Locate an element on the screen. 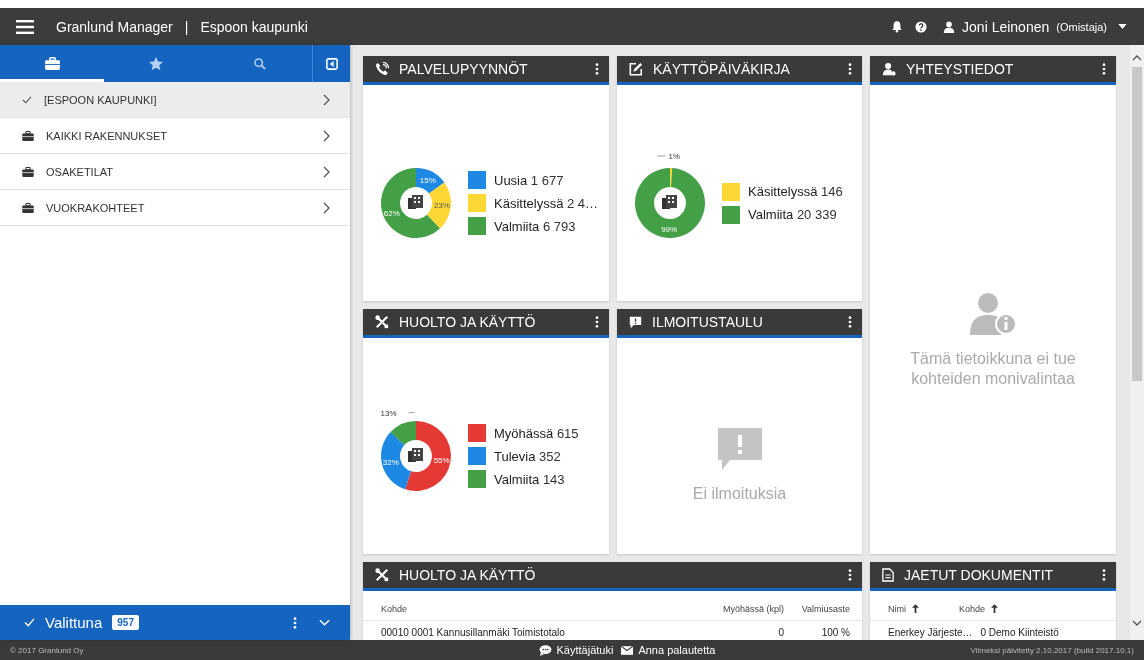 This screenshot has width=1144, height=660. column-header: Myöhässä (kpl) is located at coordinates (746, 608).